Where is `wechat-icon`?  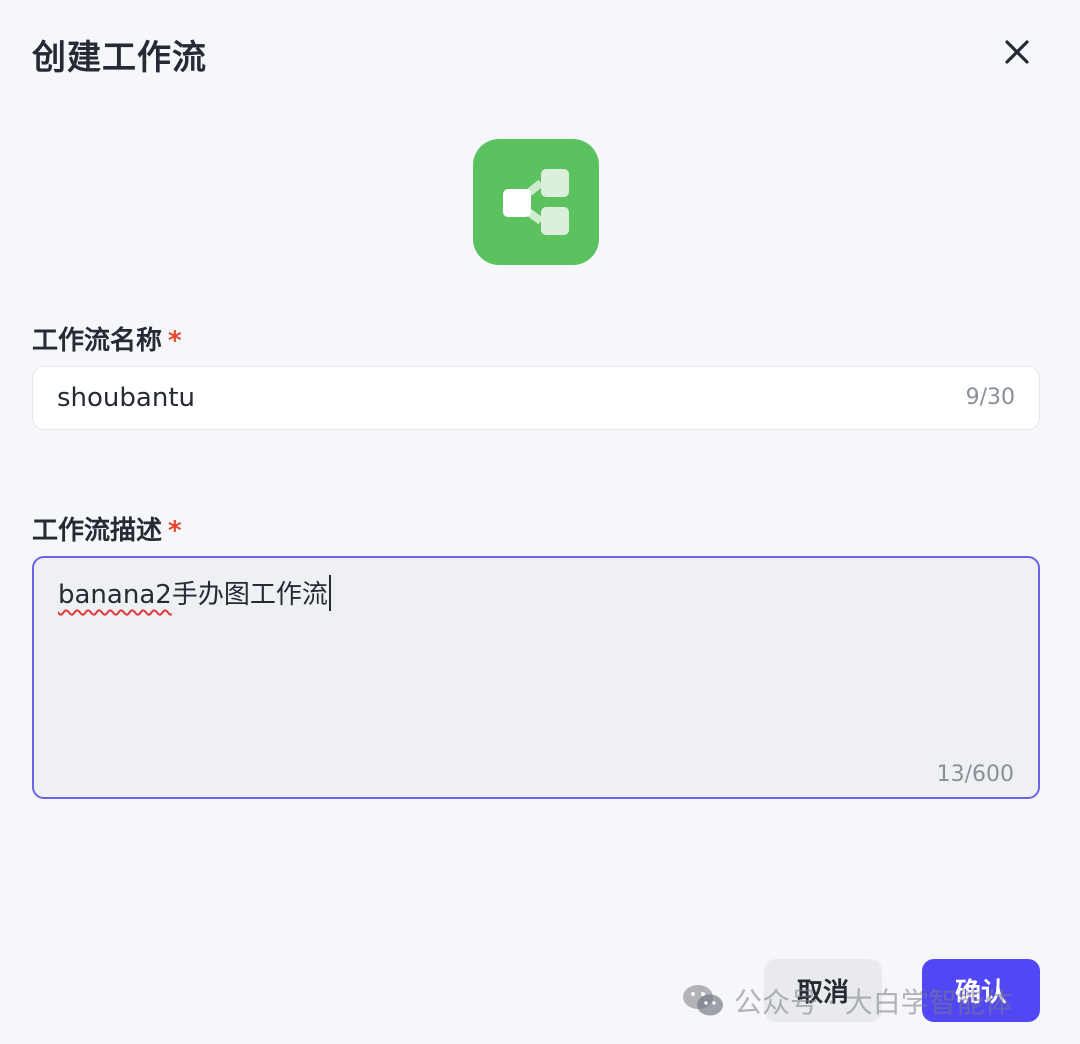
wechat-icon is located at coordinates (703, 1000).